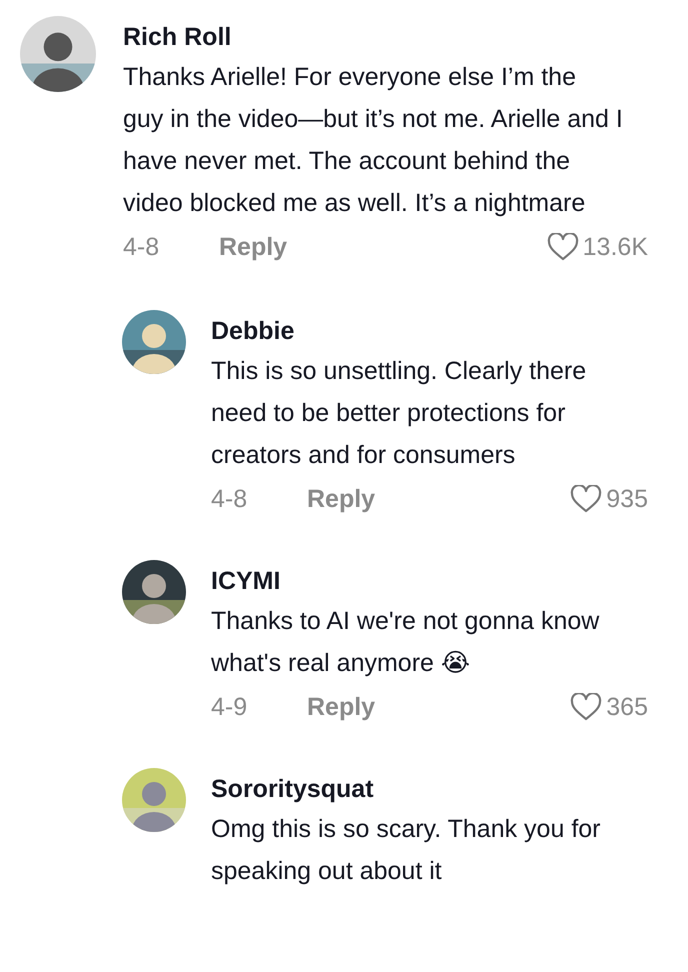 This screenshot has width=688, height=972. Describe the element at coordinates (429, 331) in the screenshot. I see `username: Debbie` at that location.